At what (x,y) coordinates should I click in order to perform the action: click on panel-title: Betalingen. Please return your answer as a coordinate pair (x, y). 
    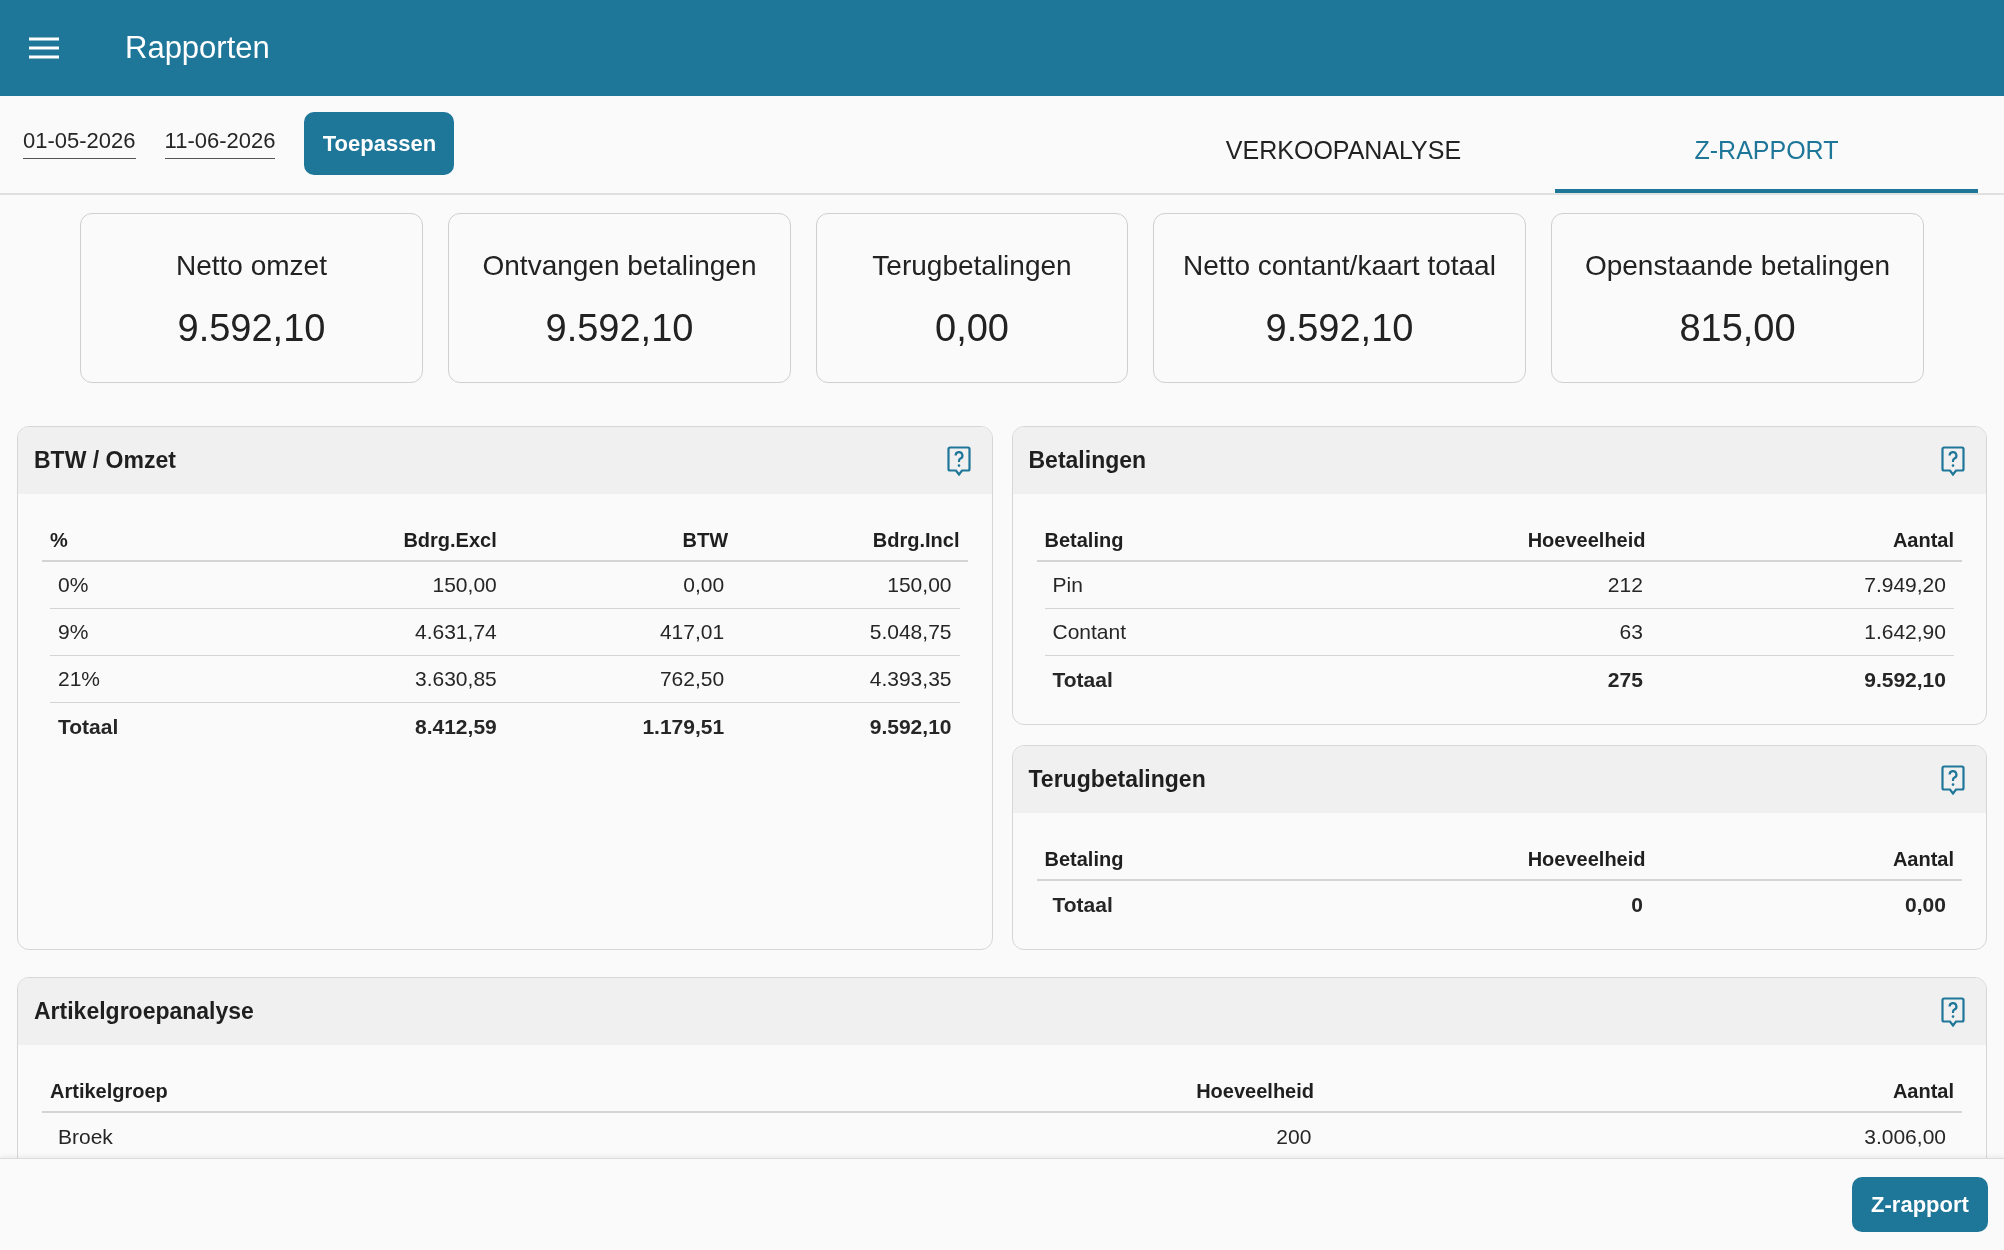
    Looking at the image, I should click on (1087, 461).